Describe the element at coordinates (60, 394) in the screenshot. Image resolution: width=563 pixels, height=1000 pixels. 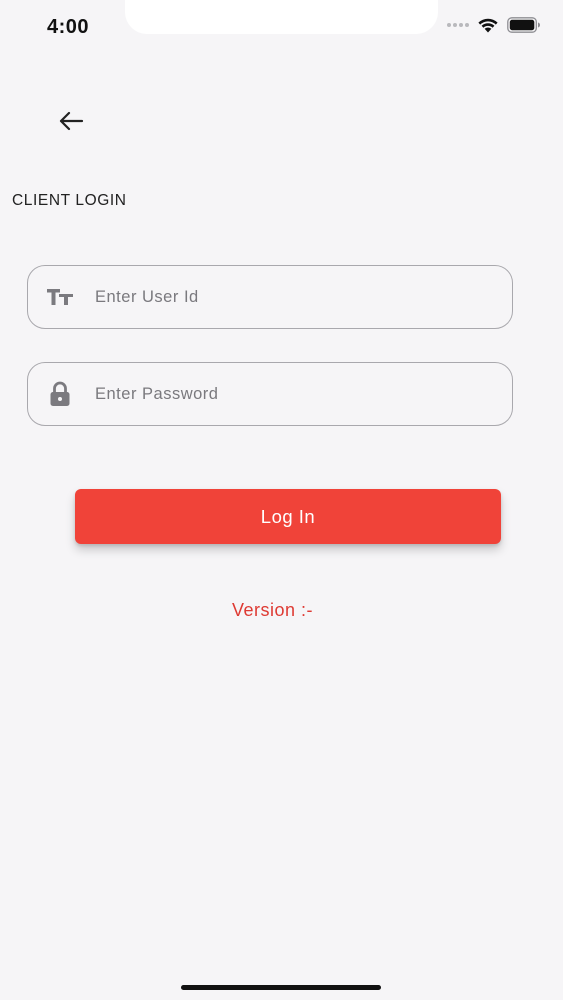
I see `lock-icon` at that location.